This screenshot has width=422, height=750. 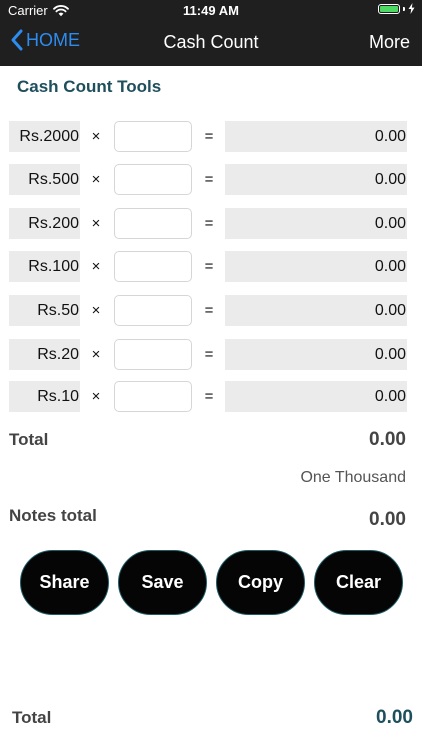 I want to click on amount-in-words: One Thousand, so click(x=353, y=477).